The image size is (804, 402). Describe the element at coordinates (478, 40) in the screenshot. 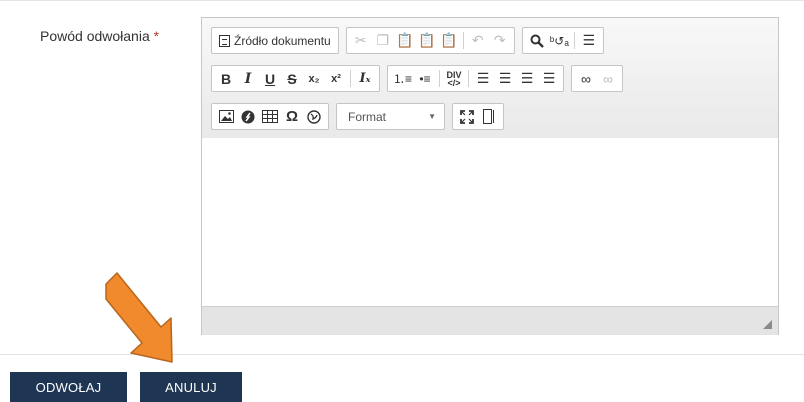

I see `undo-icon: ↶` at that location.